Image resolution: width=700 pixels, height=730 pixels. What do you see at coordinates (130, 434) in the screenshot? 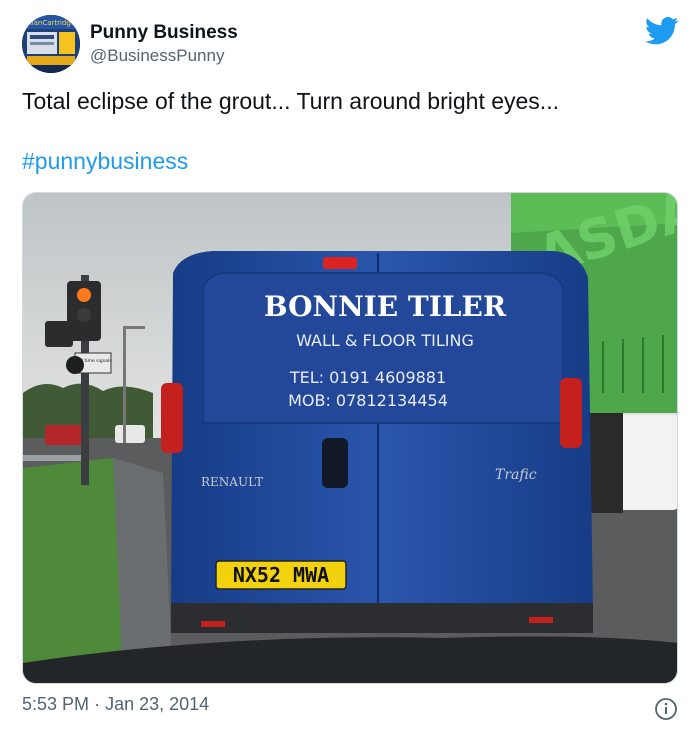
I see `distant-white-car` at bounding box center [130, 434].